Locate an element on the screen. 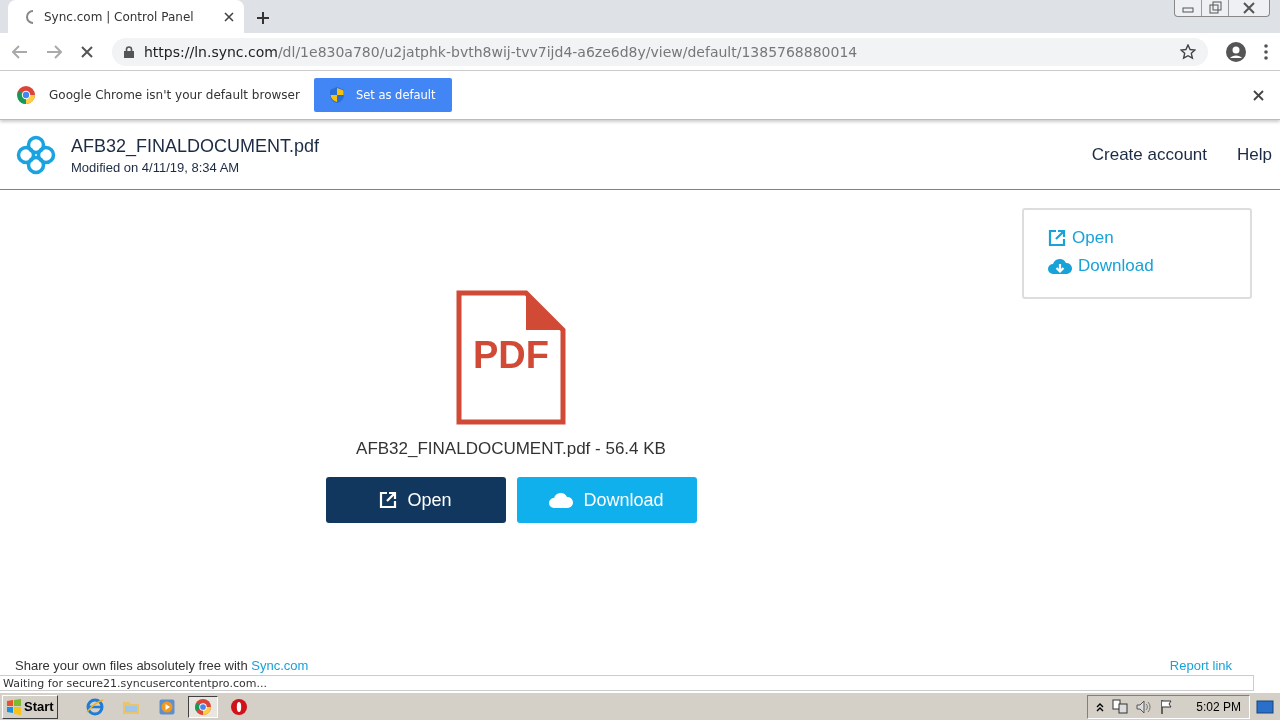  set-default-button: Set as default is located at coordinates (382, 95).